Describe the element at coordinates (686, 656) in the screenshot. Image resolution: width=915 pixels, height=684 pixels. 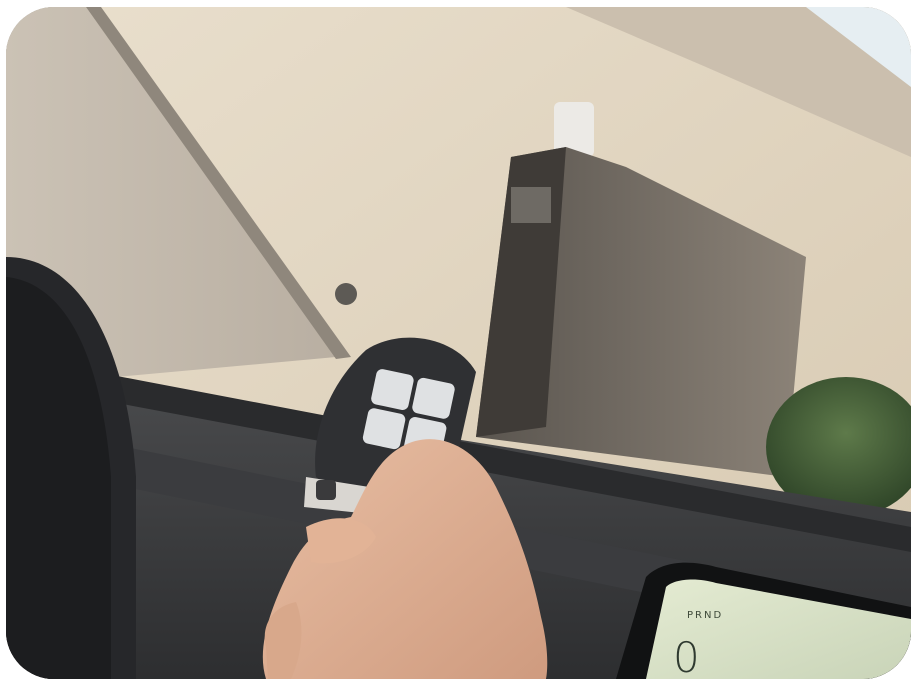
I see `speed-readout: 0` at that location.